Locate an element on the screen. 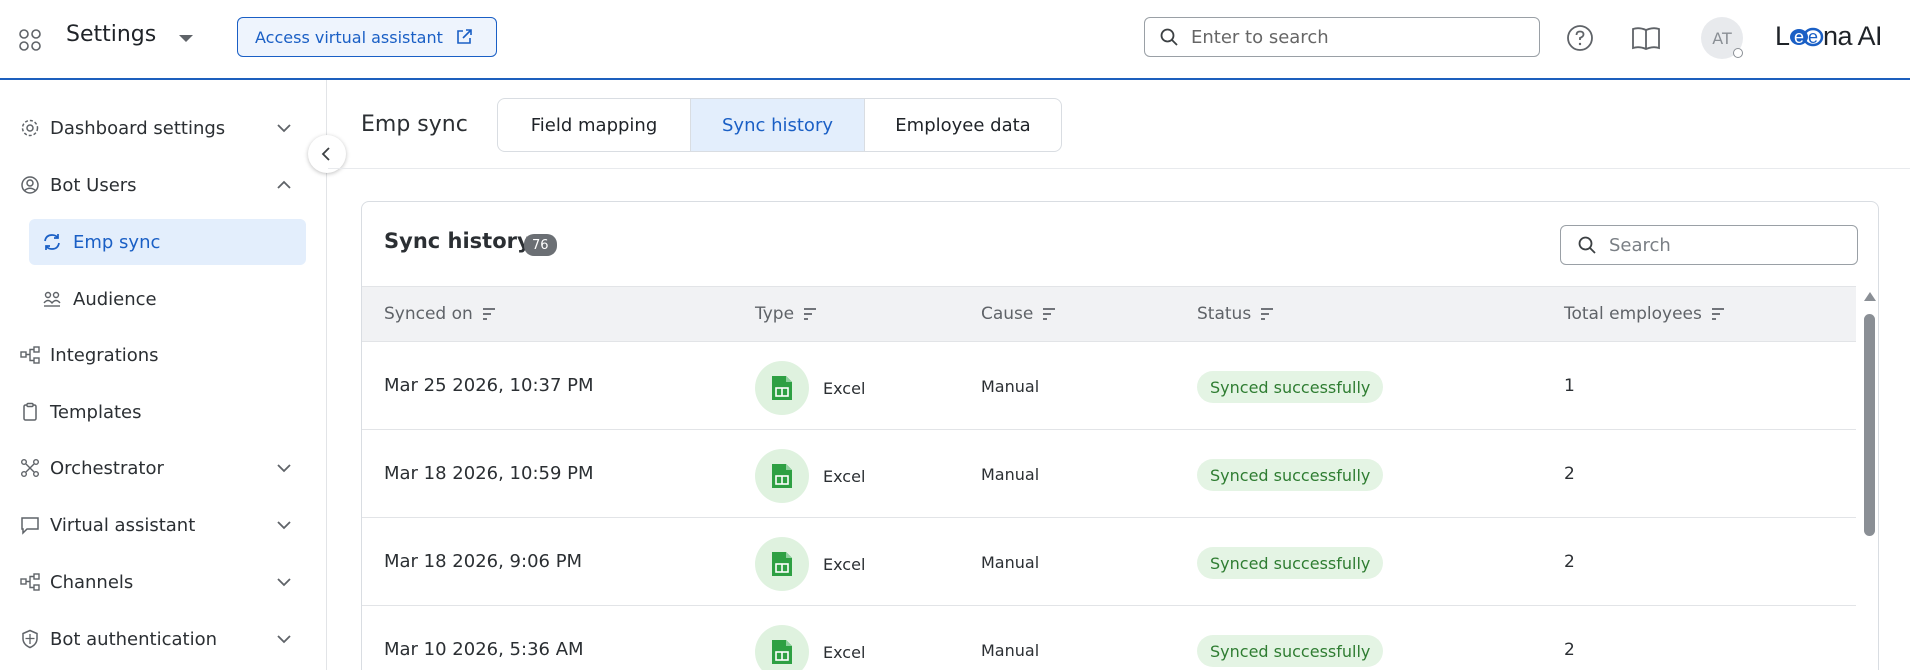  table-scrollbar is located at coordinates (1868, 478).